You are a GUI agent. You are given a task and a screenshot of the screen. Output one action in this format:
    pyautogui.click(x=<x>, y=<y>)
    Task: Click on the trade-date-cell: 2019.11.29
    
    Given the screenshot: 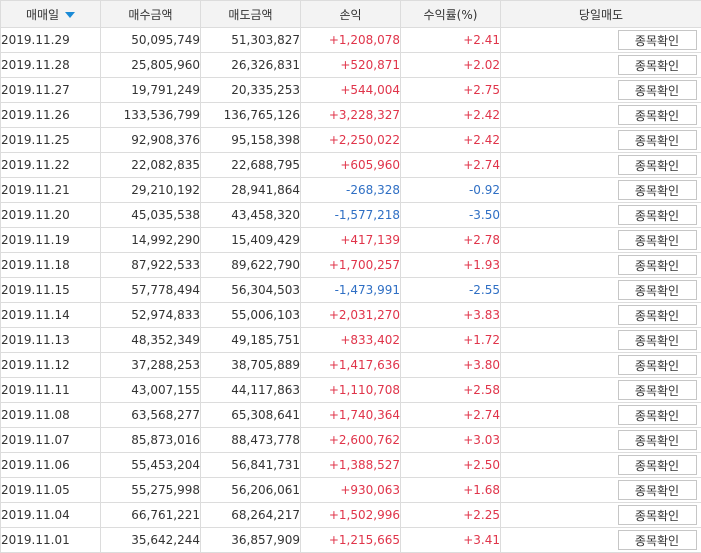 What is the action you would take?
    pyautogui.click(x=51, y=40)
    